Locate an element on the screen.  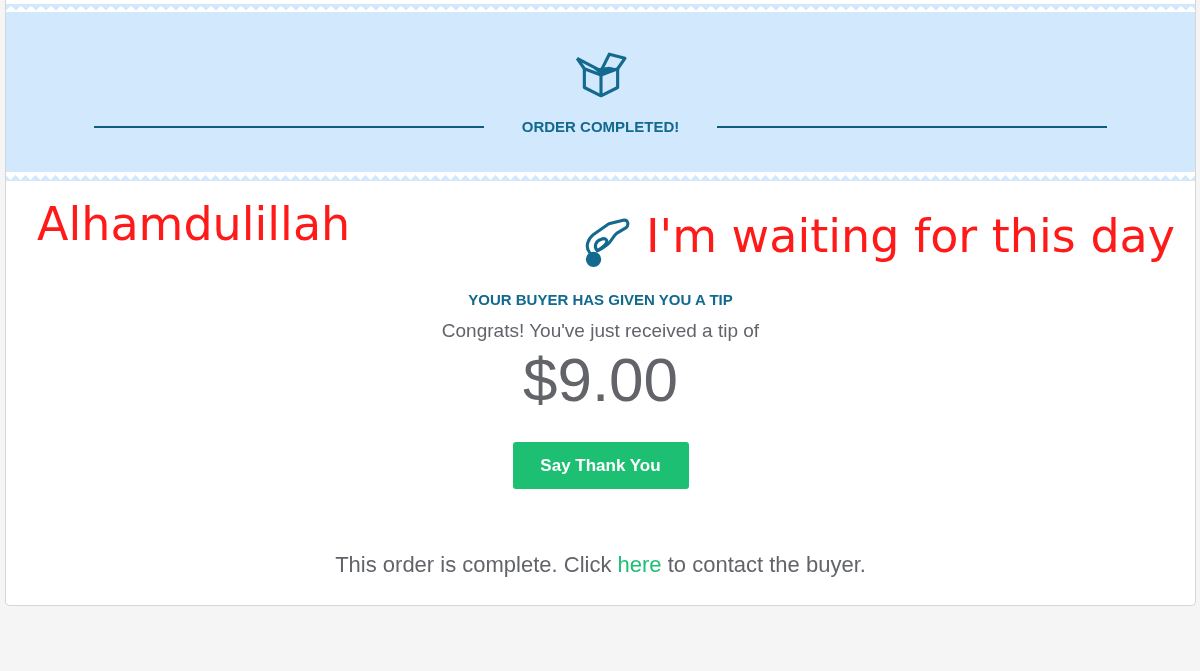
annotation-text: I'm waiting for this day is located at coordinates (910, 235).